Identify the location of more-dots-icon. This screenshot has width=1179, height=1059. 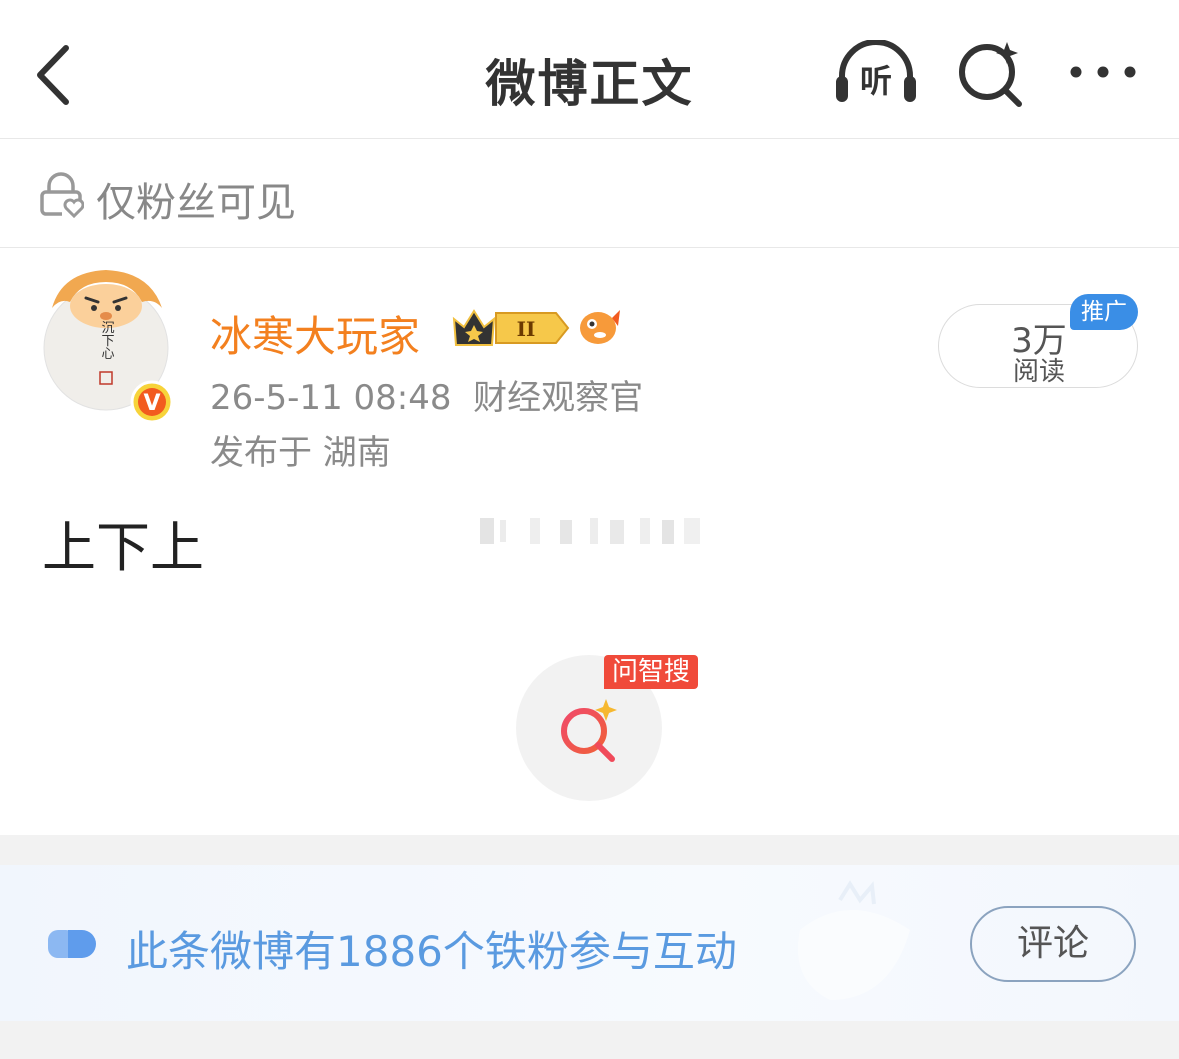
(1103, 72).